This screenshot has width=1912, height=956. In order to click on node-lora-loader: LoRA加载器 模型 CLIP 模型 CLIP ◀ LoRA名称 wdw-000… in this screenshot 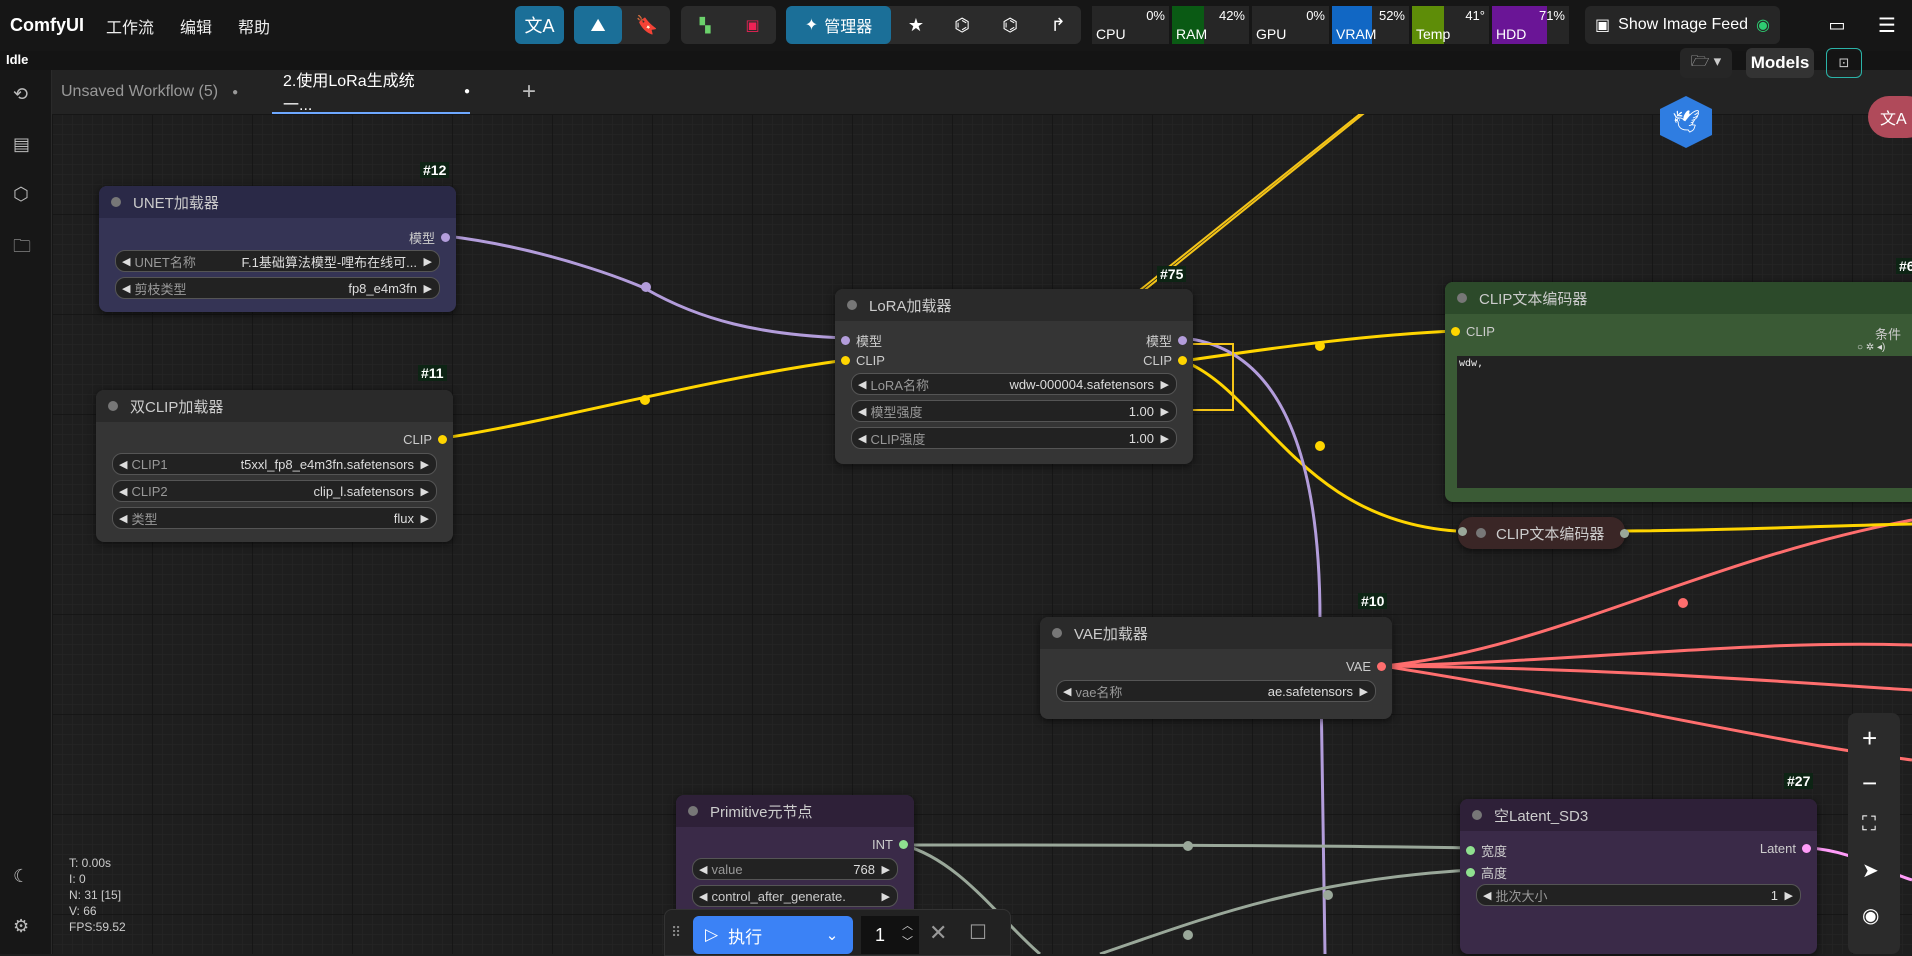, I will do `click(1014, 376)`.